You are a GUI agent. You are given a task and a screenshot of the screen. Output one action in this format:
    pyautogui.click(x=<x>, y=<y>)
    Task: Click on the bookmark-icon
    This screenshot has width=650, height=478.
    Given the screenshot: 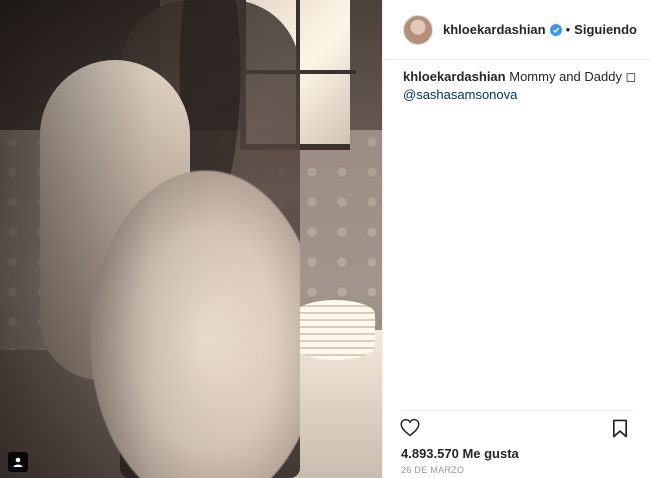 What is the action you would take?
    pyautogui.click(x=620, y=431)
    